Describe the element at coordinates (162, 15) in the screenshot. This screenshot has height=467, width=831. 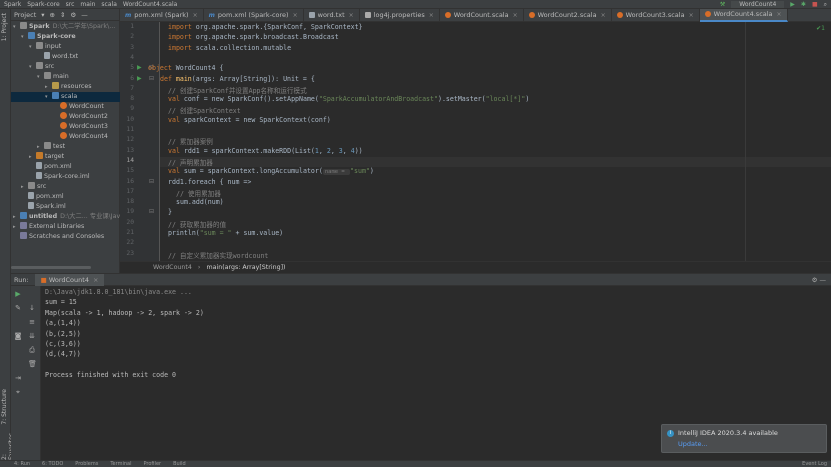
I see `editor-tab: m pom.xml (Spark) ×` at that location.